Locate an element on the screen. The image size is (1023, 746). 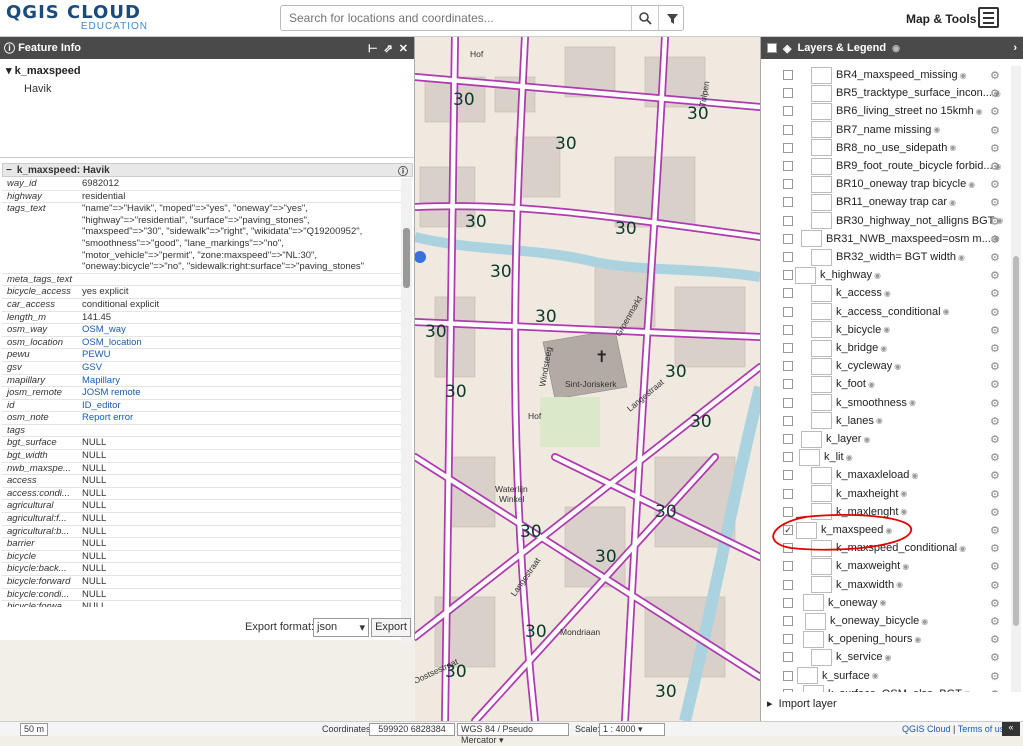
layer-item: BR30_highway_not_alligns BGT ◉ is located at coordinates (893, 221).